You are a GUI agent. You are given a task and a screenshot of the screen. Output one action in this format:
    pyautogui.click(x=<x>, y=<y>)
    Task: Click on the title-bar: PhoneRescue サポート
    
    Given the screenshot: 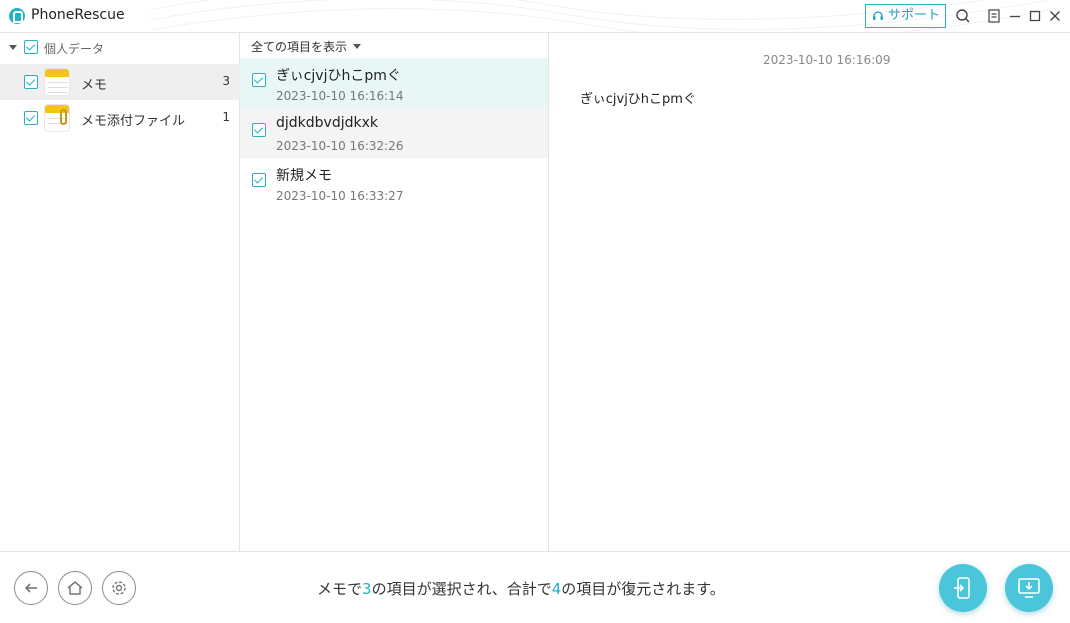 What is the action you would take?
    pyautogui.click(x=535, y=16)
    